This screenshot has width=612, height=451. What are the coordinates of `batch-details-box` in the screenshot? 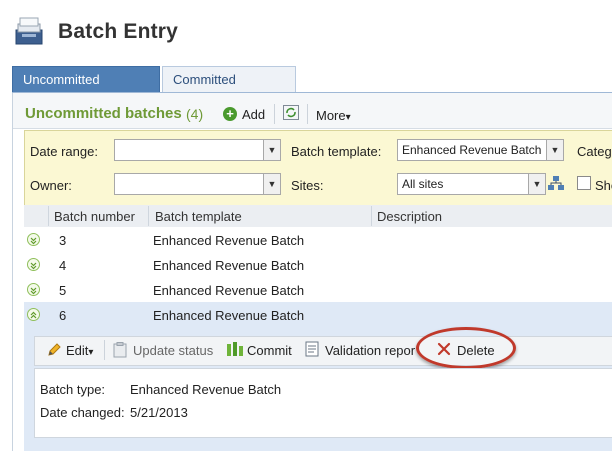 It's located at (323, 403).